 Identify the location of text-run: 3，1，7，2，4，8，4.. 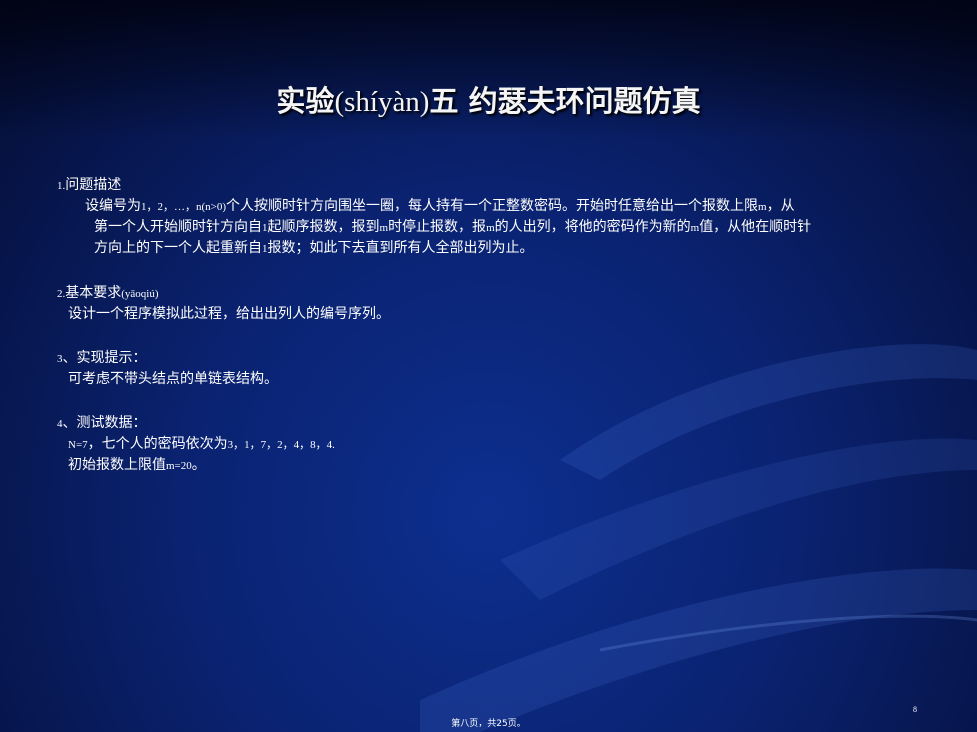
(281, 445).